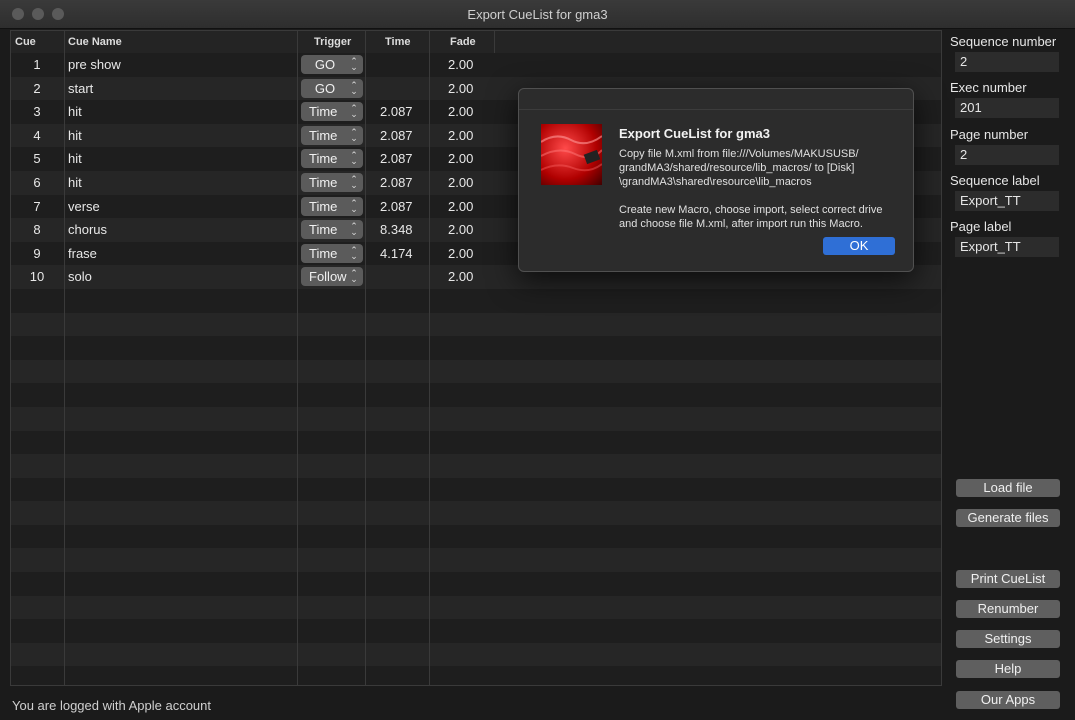 This screenshot has height=720, width=1075. What do you see at coordinates (396, 229) in the screenshot?
I see `cue-time: 8.348` at bounding box center [396, 229].